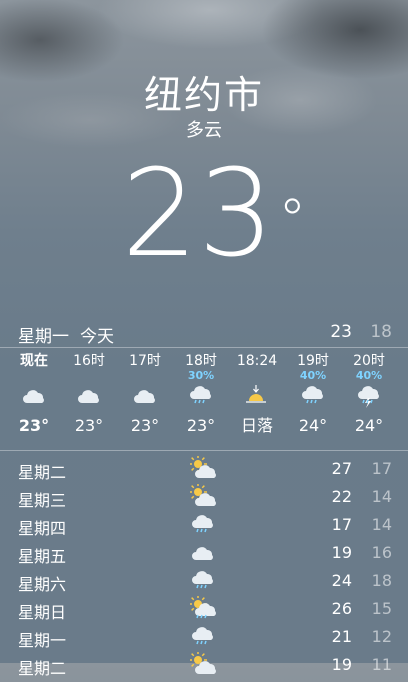 This screenshot has height=682, width=408. Describe the element at coordinates (42, 612) in the screenshot. I see `day-name: 星期日` at that location.